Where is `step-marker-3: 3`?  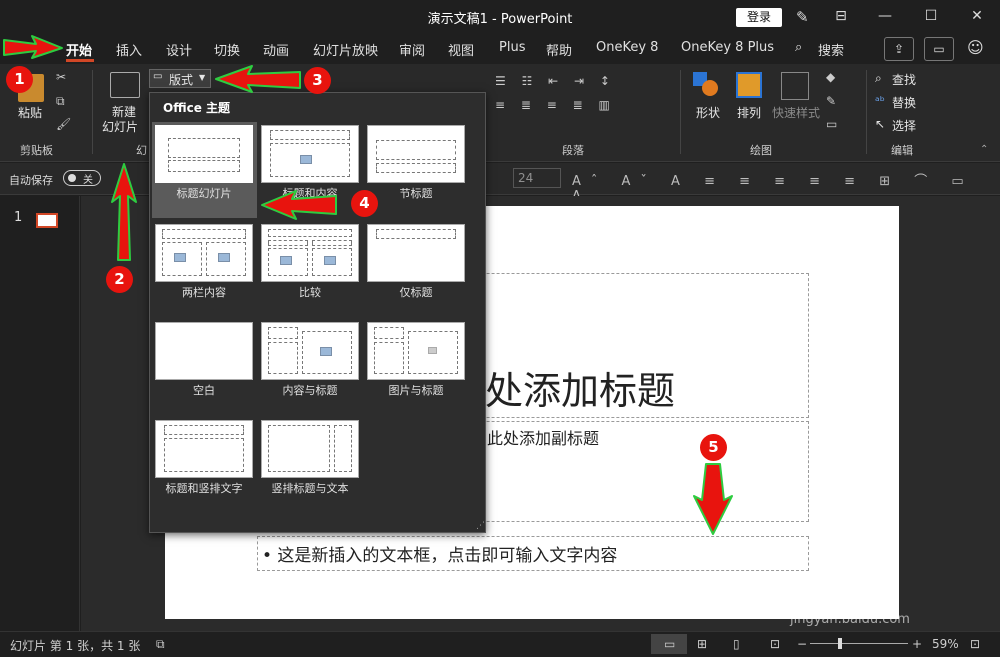 step-marker-3: 3 is located at coordinates (317, 80).